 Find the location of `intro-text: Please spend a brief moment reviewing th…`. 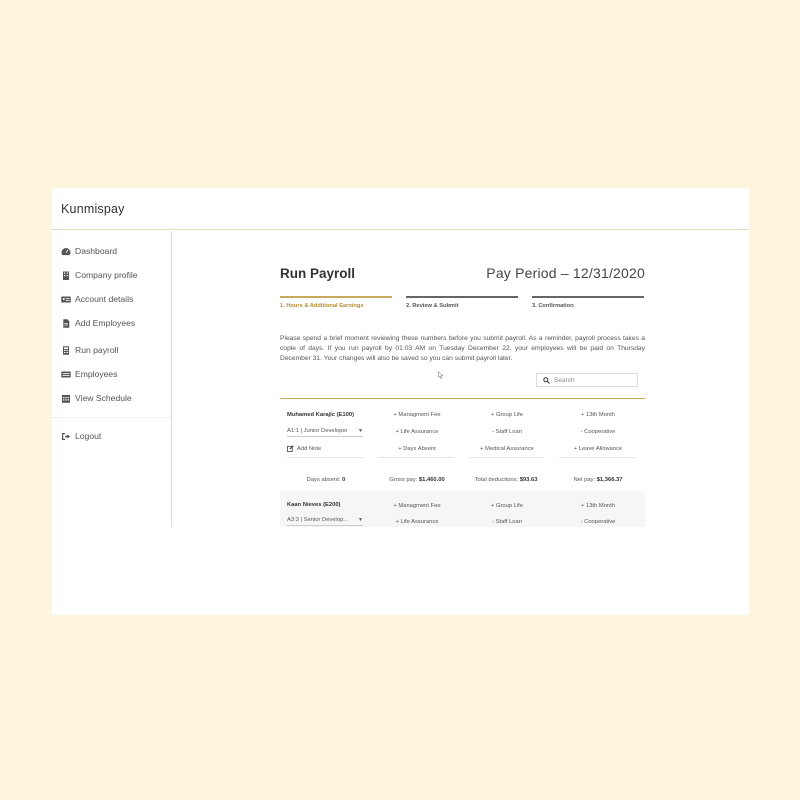

intro-text: Please spend a brief moment reviewing th… is located at coordinates (462, 348).